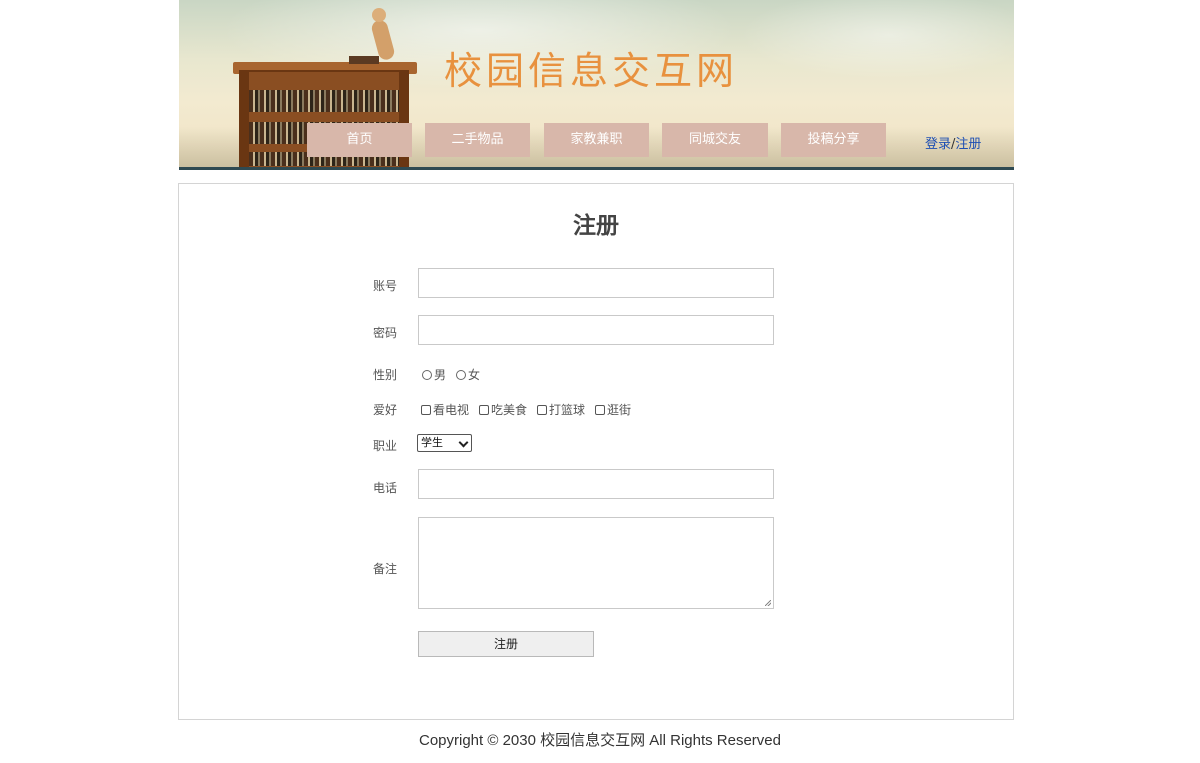 This screenshot has width=1200, height=763. Describe the element at coordinates (596, 484) in the screenshot. I see `phone-input` at that location.